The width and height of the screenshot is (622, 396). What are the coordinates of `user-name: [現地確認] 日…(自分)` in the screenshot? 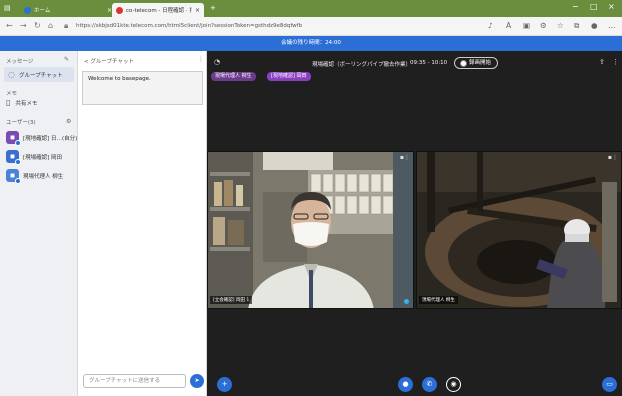 It's located at (50, 138).